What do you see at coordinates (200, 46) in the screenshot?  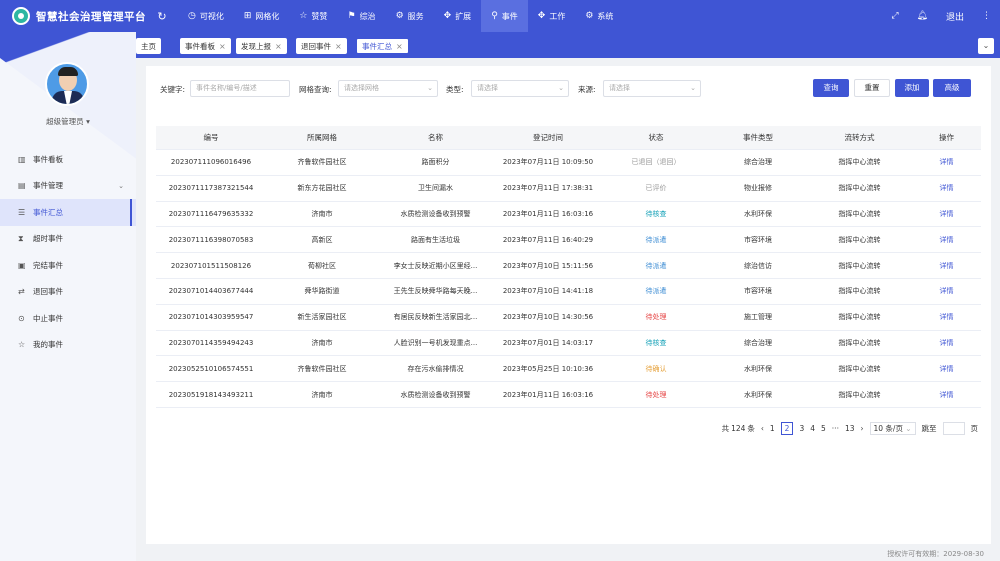 I see `tab-label: 事件看板` at bounding box center [200, 46].